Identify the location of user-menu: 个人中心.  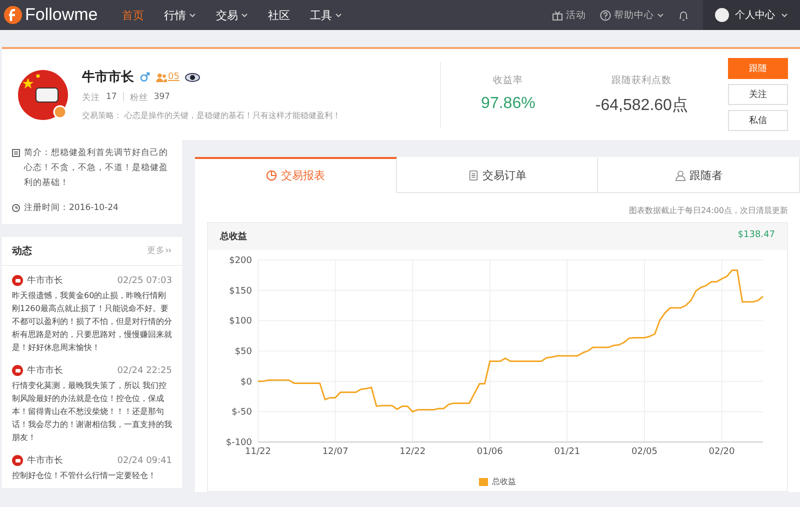
(751, 15).